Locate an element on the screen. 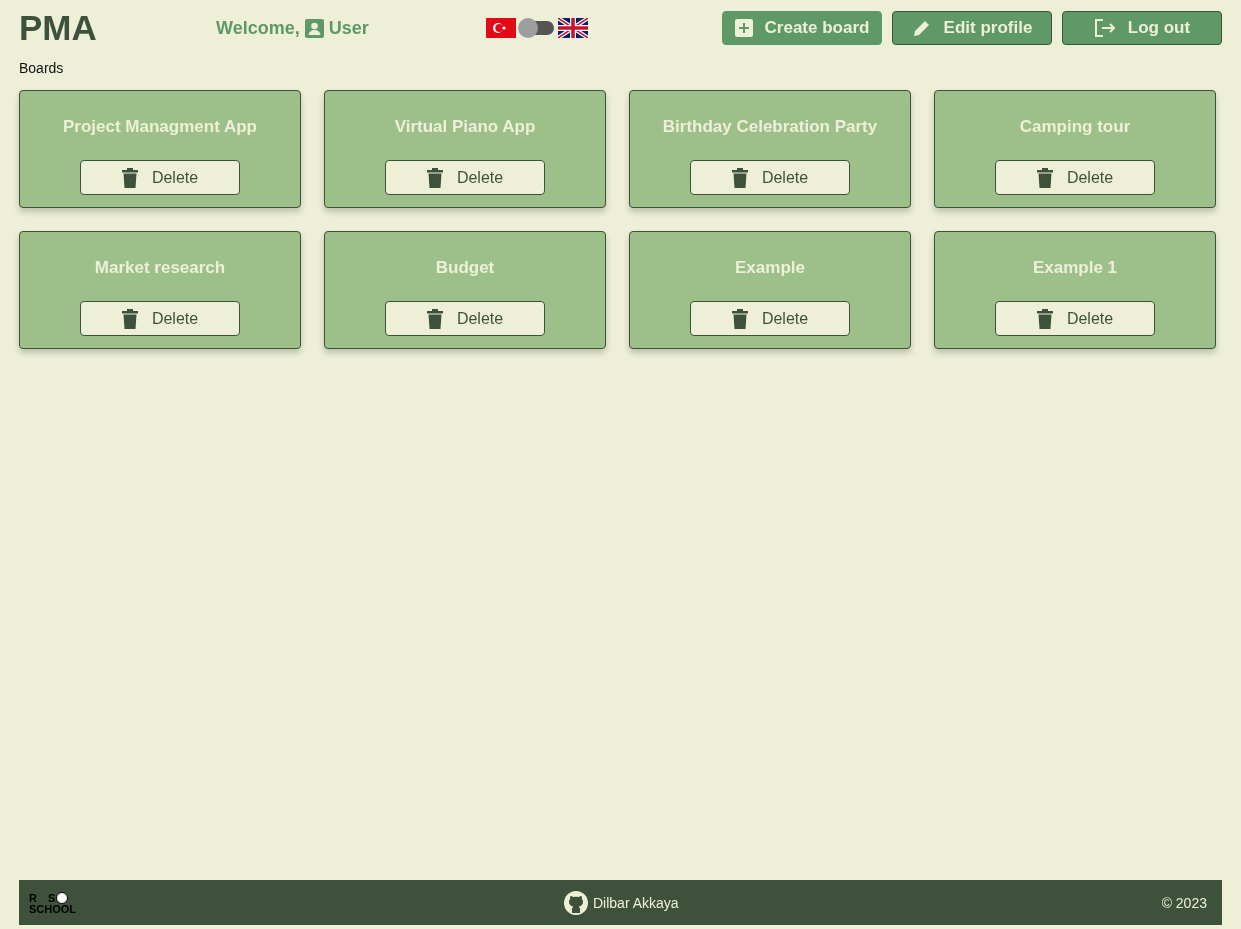 The image size is (1241, 929). uk-flag-icon is located at coordinates (573, 28).